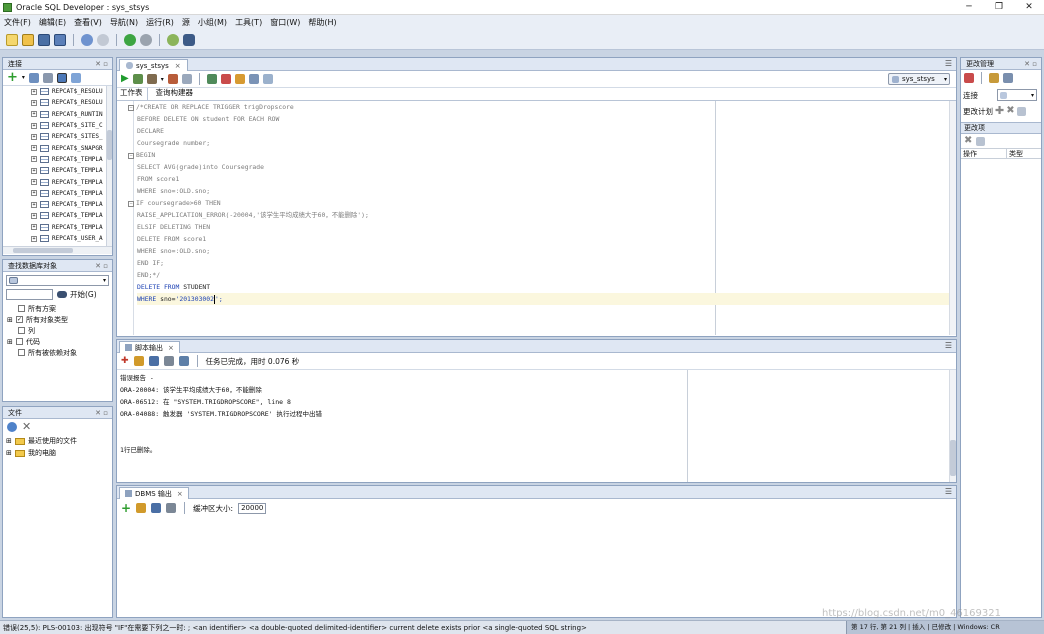 The image size is (1044, 634). Describe the element at coordinates (322, 22) in the screenshot. I see `menu-help: 帮助(H)` at that location.